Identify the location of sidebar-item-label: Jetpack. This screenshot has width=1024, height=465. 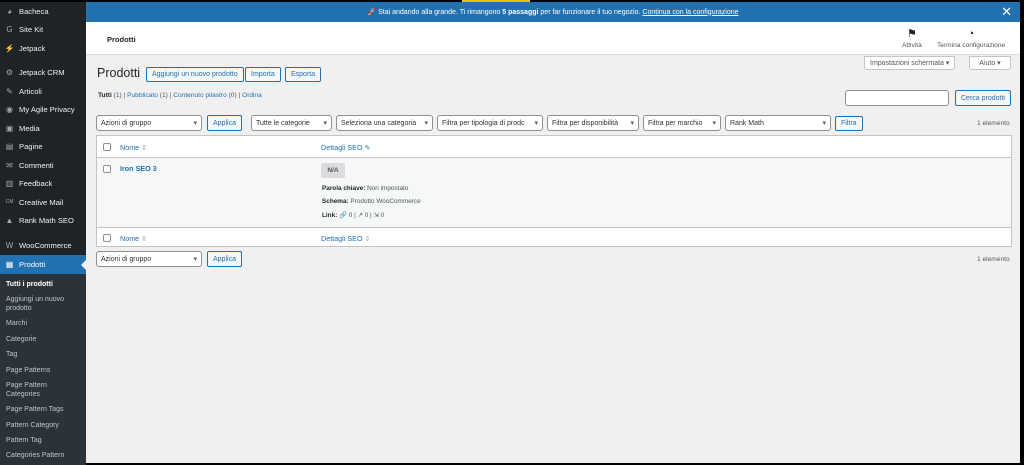
(32, 48).